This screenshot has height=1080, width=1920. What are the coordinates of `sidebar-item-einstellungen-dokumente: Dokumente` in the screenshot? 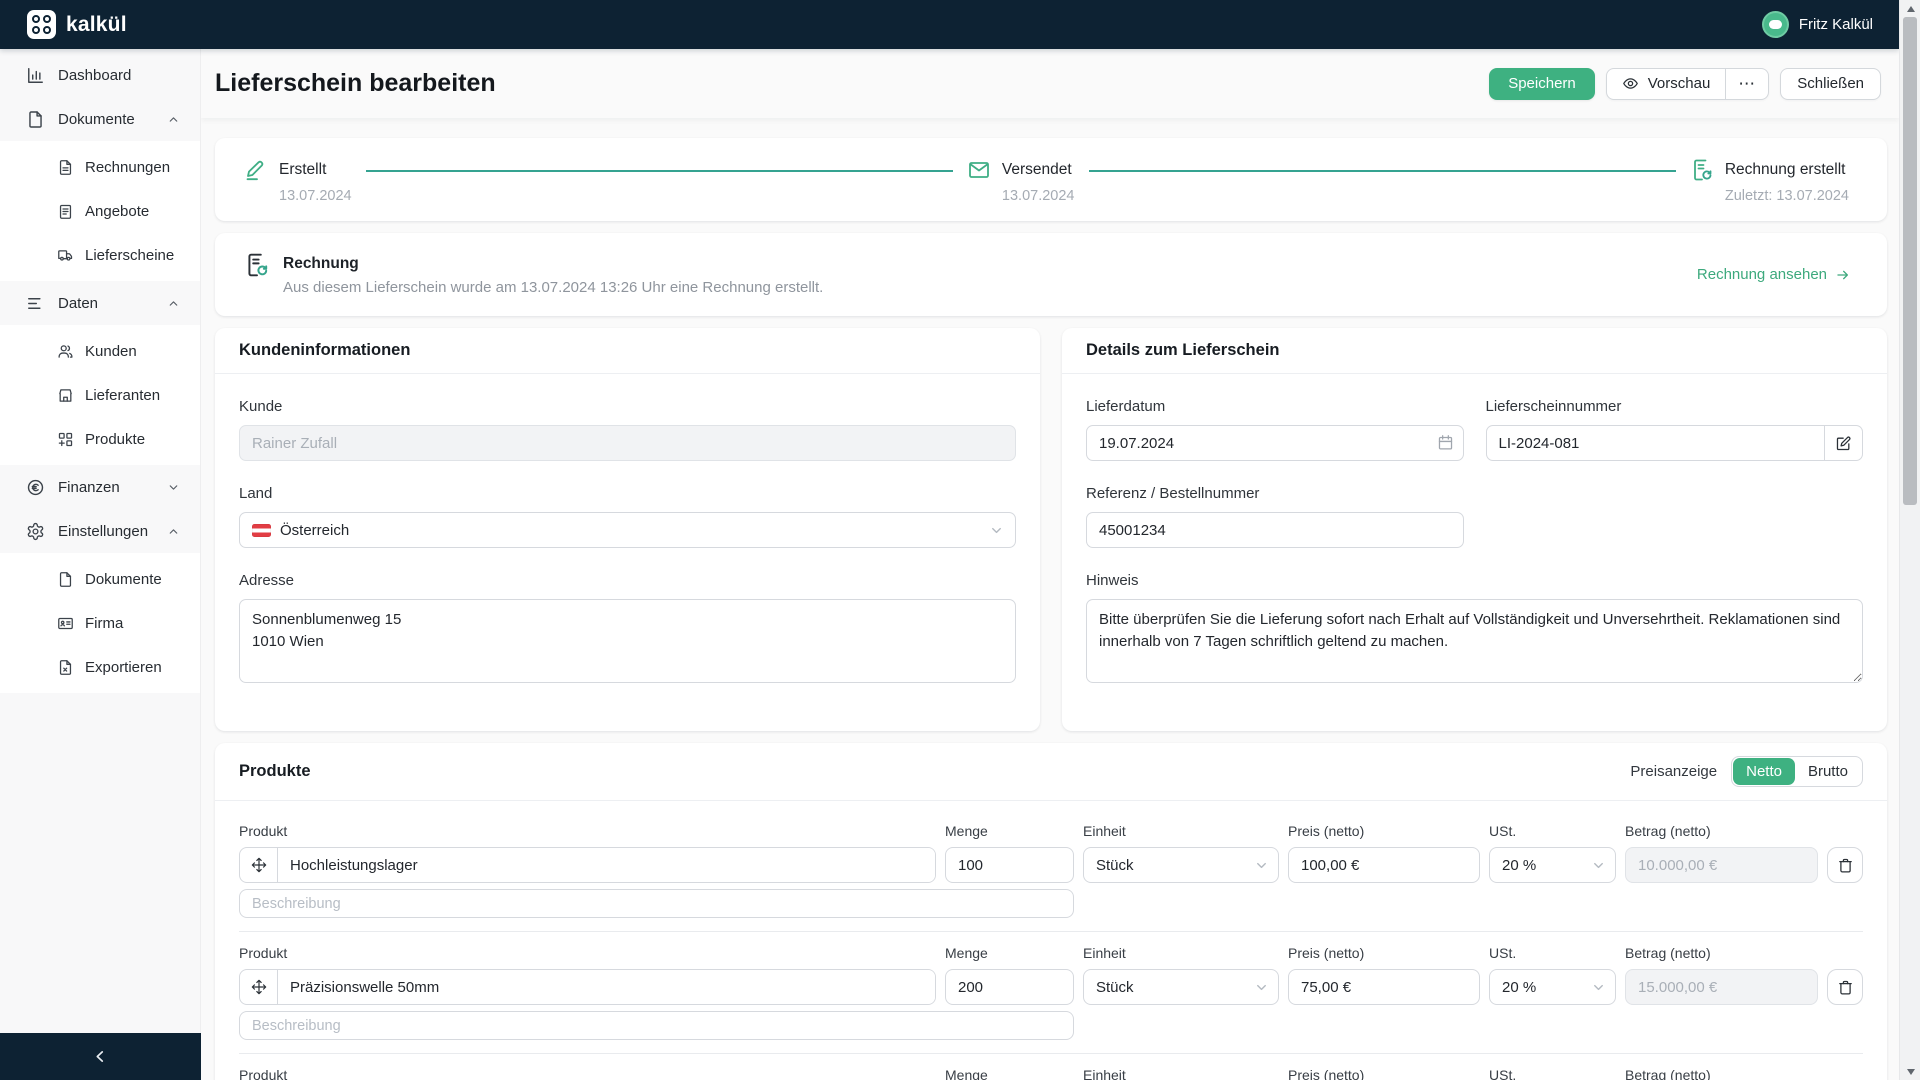 It's located at (100, 579).